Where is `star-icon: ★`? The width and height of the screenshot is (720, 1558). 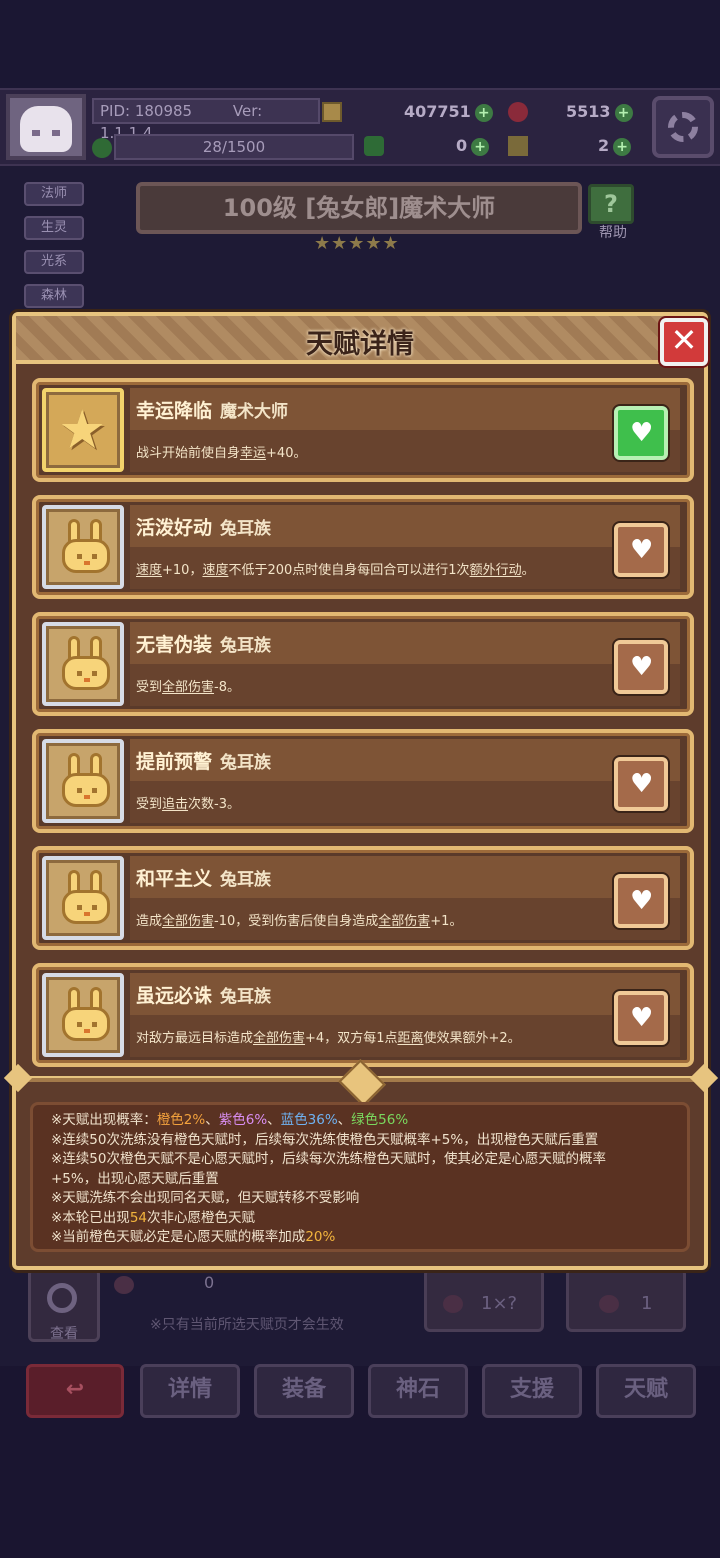
star-icon: ★ is located at coordinates (82, 429).